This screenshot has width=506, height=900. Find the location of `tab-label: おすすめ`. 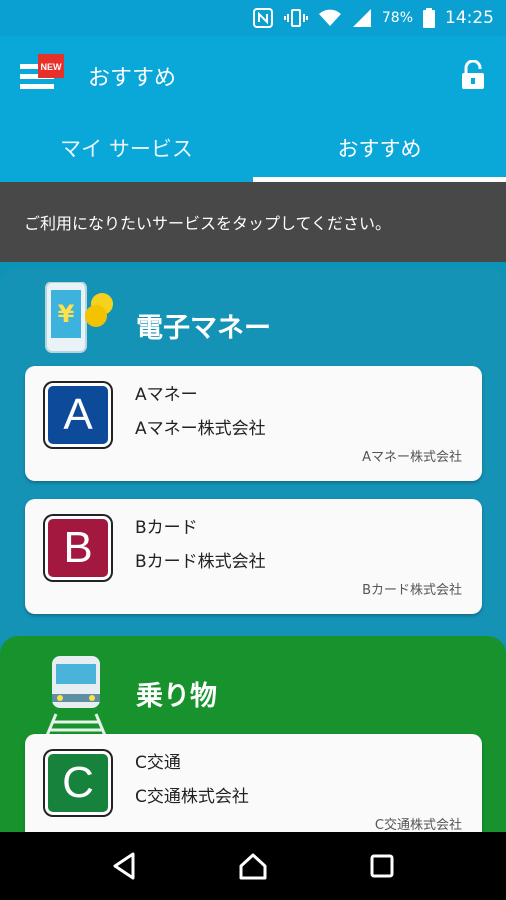

tab-label: おすすめ is located at coordinates (379, 149).